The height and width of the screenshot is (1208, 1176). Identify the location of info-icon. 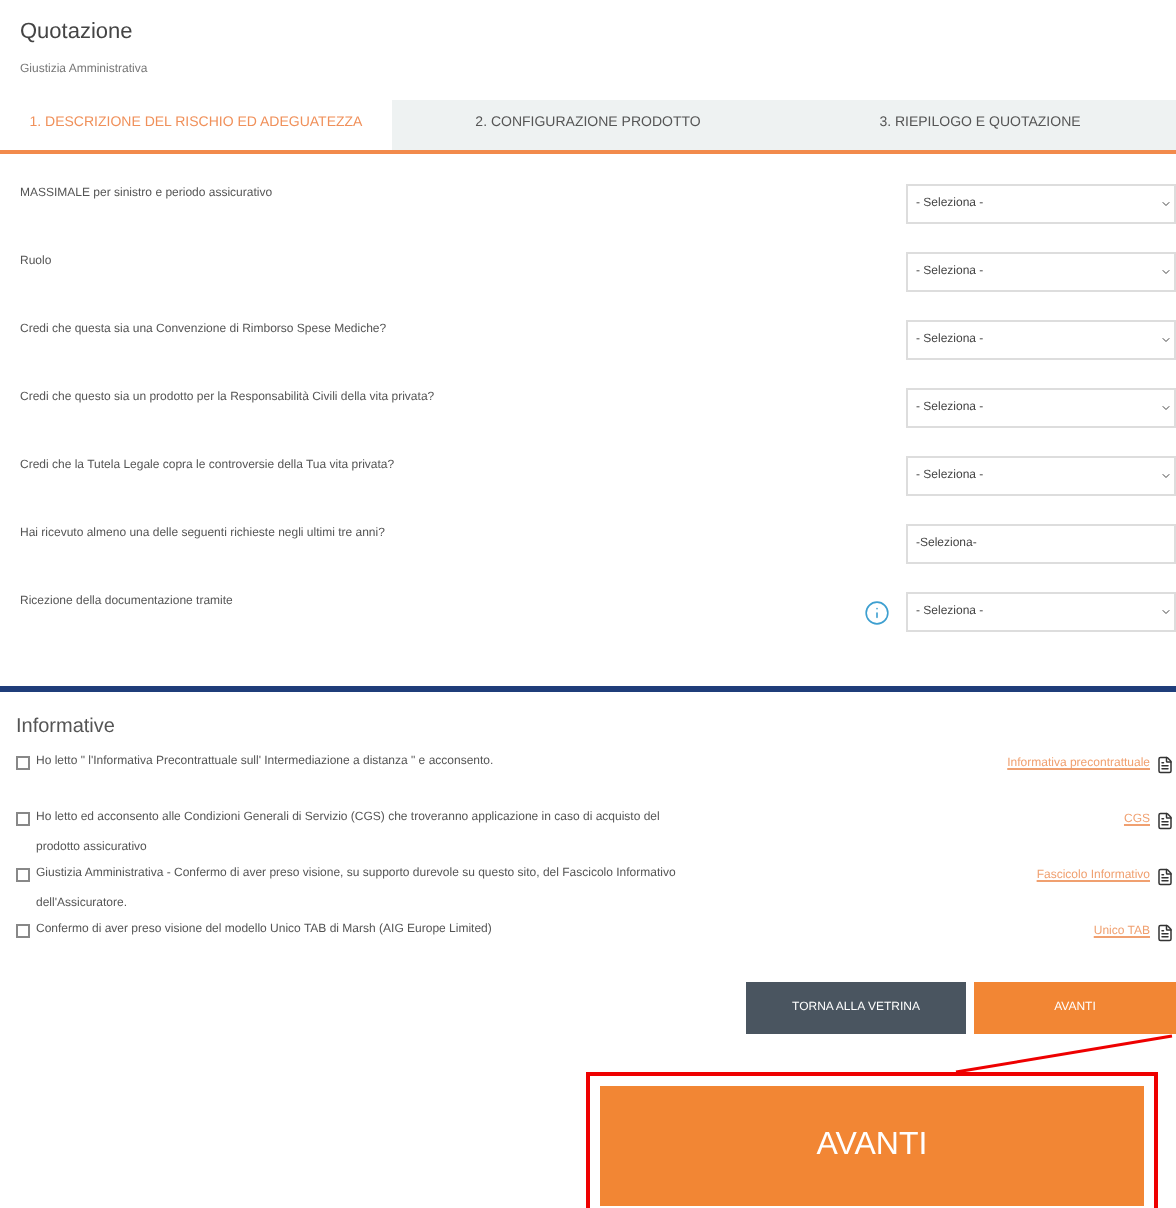
(877, 612).